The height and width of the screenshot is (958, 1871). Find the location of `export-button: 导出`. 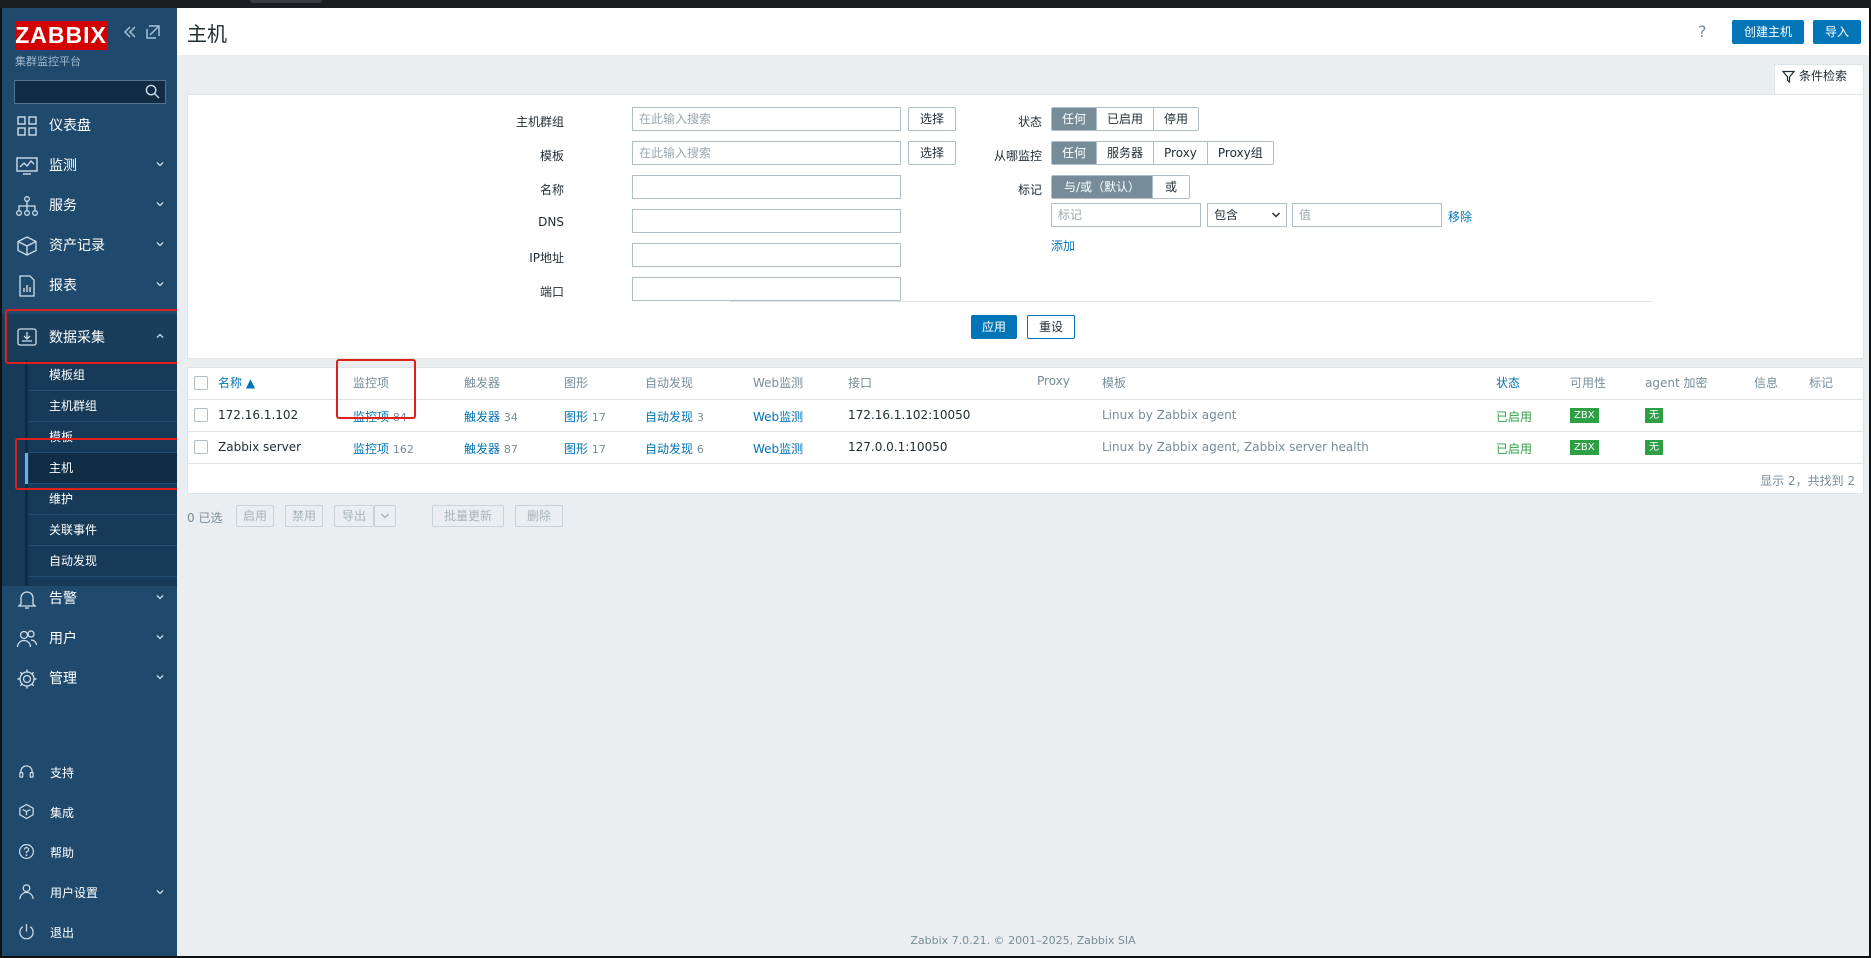

export-button: 导出 is located at coordinates (354, 516).